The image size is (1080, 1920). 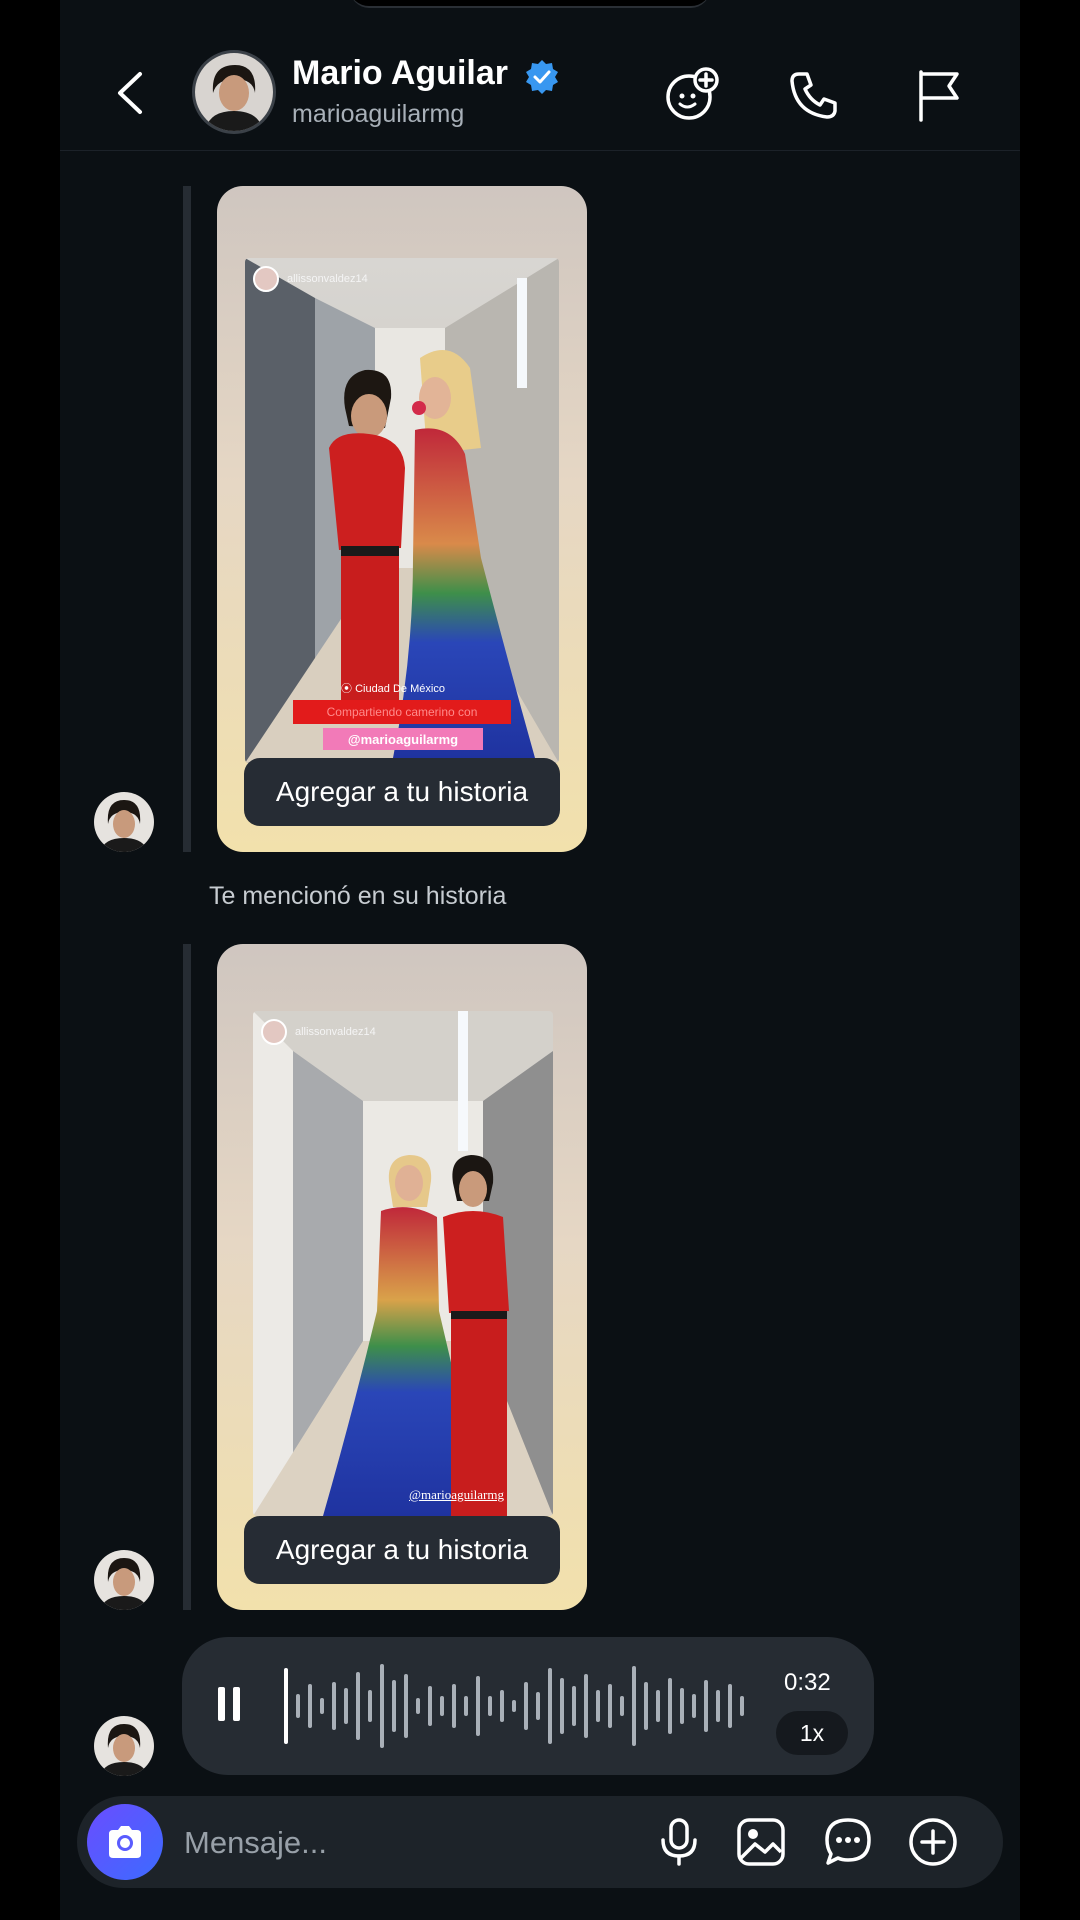 I want to click on playback-speed-button: 1x, so click(x=812, y=1733).